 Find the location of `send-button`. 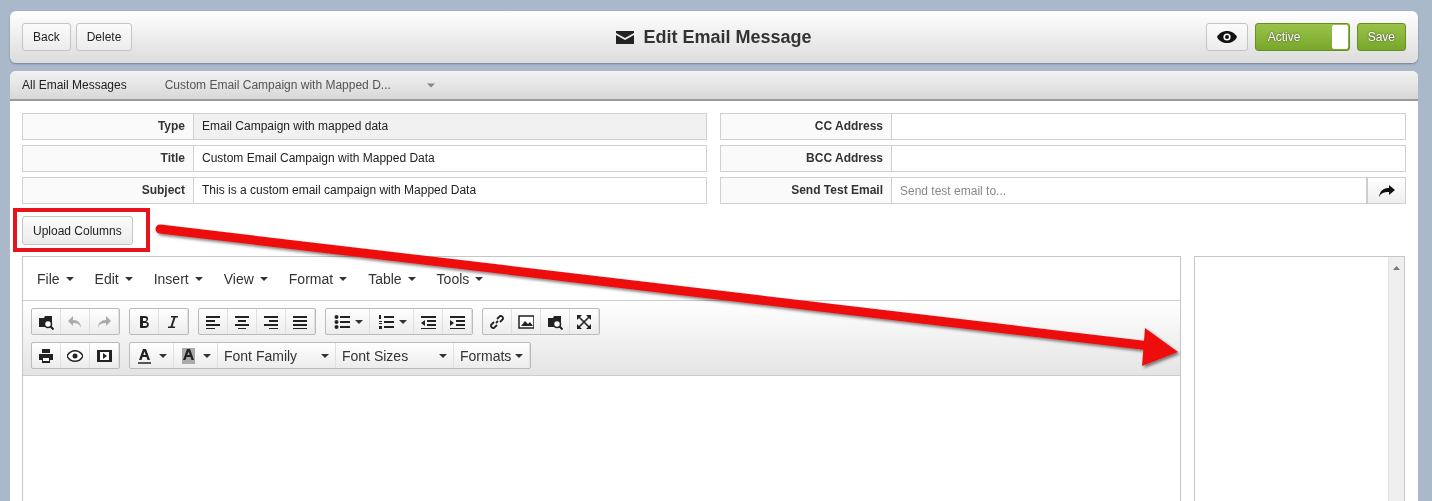

send-button is located at coordinates (1386, 190).